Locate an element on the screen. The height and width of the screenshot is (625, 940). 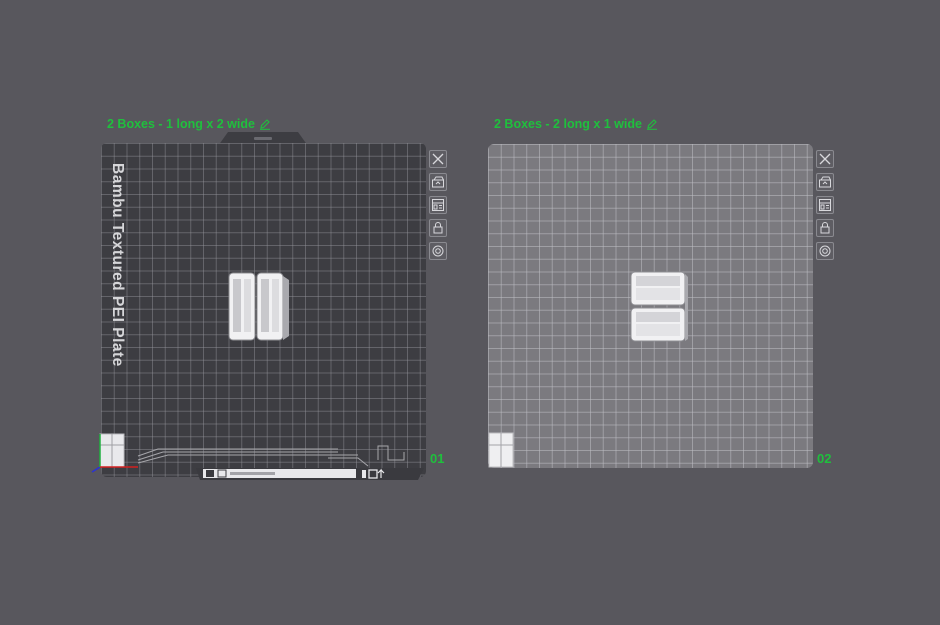
plate-2-toolbar is located at coordinates (825, 205).